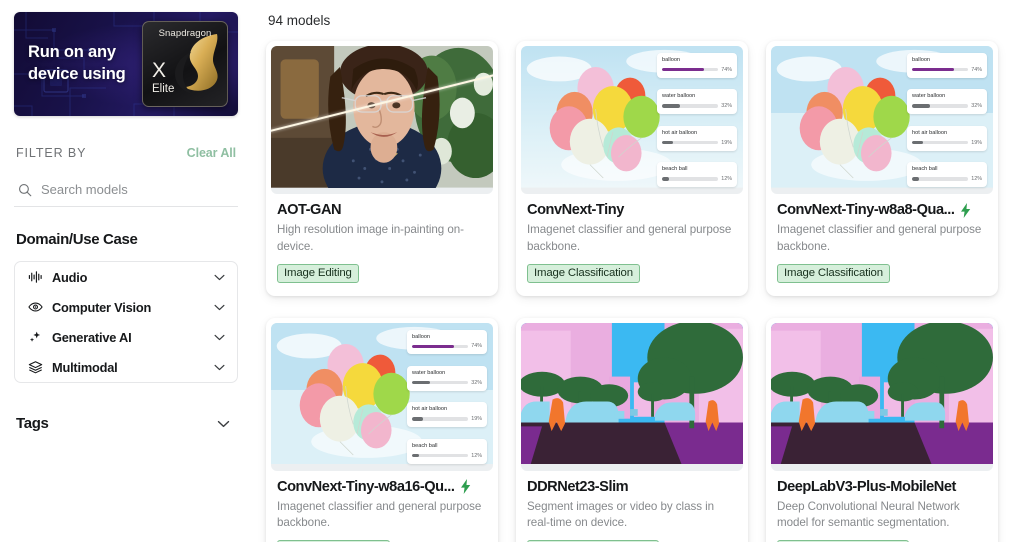 The width and height of the screenshot is (1024, 542). I want to click on filter-row-generative-ai: Generative AI, so click(126, 337).